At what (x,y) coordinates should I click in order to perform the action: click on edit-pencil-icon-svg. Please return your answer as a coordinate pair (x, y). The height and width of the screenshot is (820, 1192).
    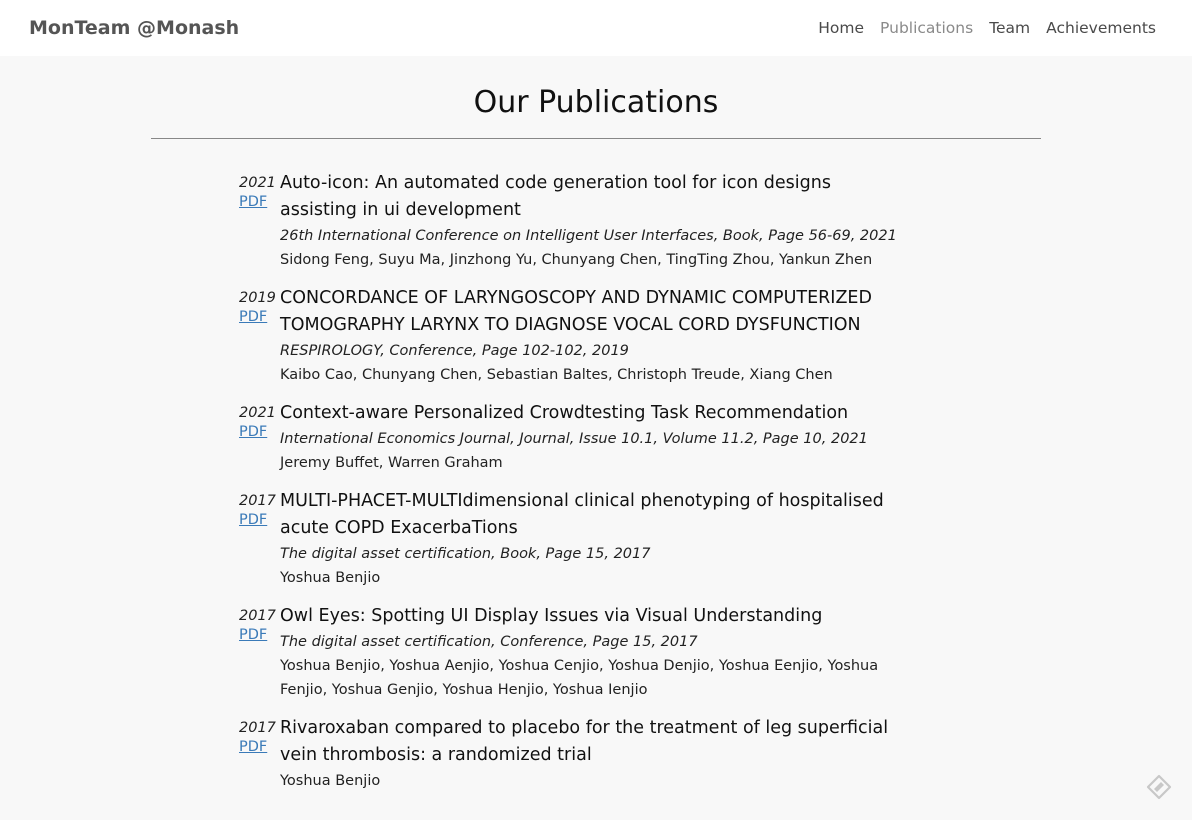
    Looking at the image, I should click on (1159, 787).